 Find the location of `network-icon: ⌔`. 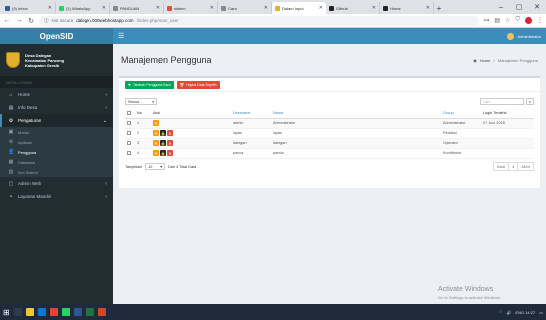

network-icon: ⌔ is located at coordinates (501, 312).